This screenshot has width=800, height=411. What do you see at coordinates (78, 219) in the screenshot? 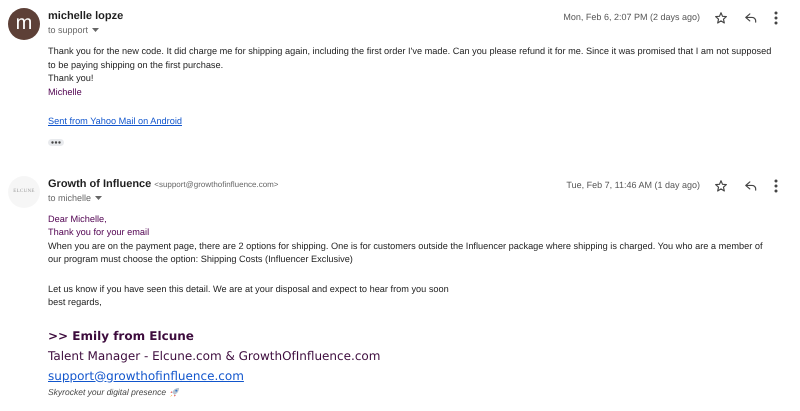
I see `message-text: Dear Michelle,` at bounding box center [78, 219].